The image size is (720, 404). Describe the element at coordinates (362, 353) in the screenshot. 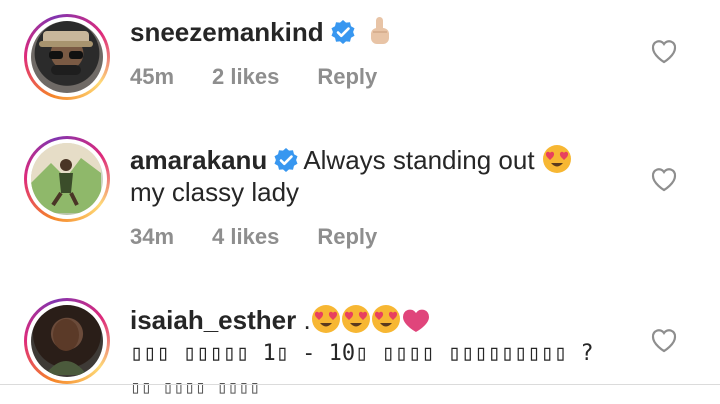

I see `comment-text-line2: ▯▯▯ ▯▯▯▯▯ 1▯ - 10▯ ▯▯▯▯ ▯▯▯▯▯▯▯▯▯ ?` at that location.